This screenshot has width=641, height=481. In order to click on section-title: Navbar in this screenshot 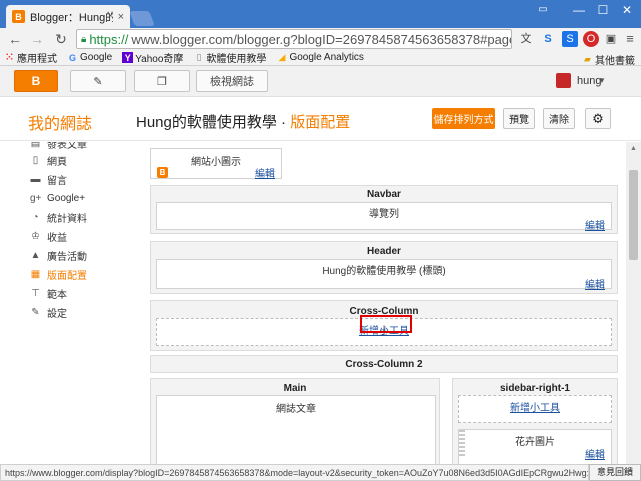, I will do `click(384, 194)`.